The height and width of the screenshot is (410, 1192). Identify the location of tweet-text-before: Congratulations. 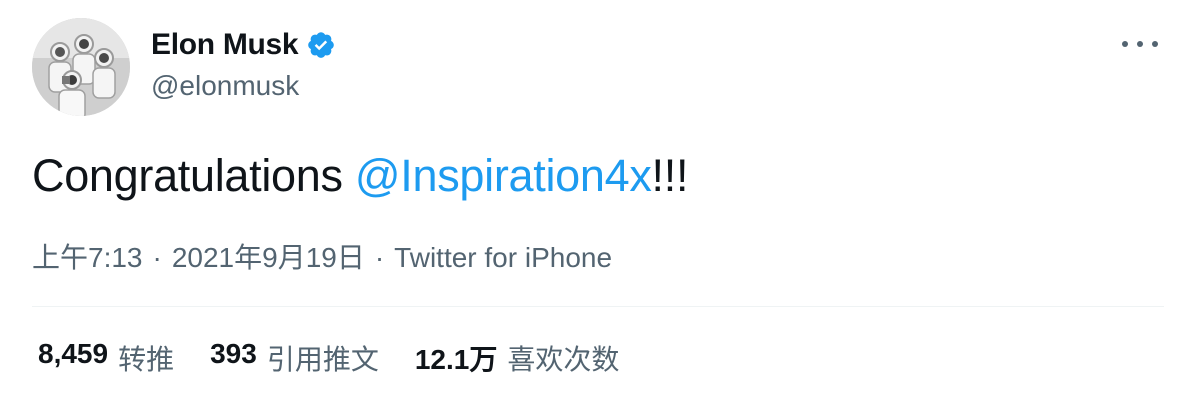
(193, 175).